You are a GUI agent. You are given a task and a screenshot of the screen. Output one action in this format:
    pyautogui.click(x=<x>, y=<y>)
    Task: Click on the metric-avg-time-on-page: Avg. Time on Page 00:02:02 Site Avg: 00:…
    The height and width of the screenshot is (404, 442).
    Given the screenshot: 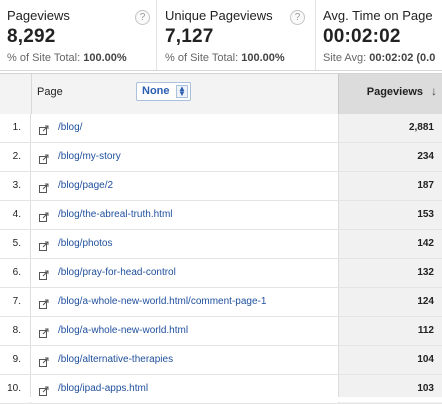 What is the action you would take?
    pyautogui.click(x=379, y=35)
    